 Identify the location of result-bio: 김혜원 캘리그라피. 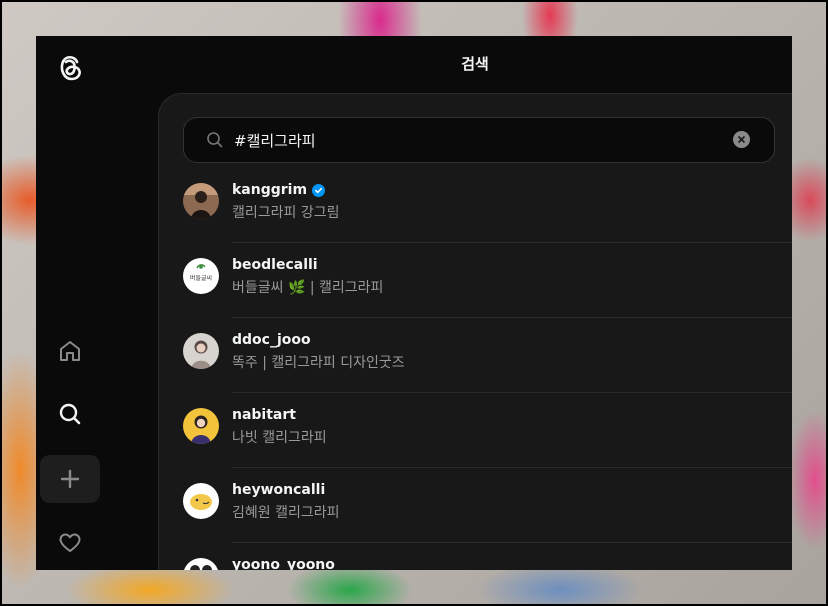
(286, 513).